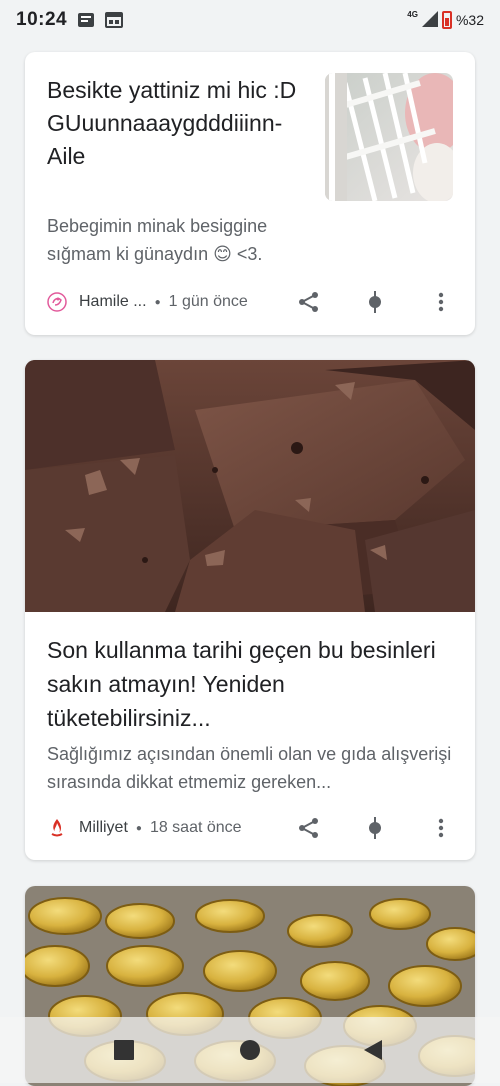 The height and width of the screenshot is (1086, 500). Describe the element at coordinates (250, 302) in the screenshot. I see `card-meta: Hamile ... ● 1 gün önce` at that location.